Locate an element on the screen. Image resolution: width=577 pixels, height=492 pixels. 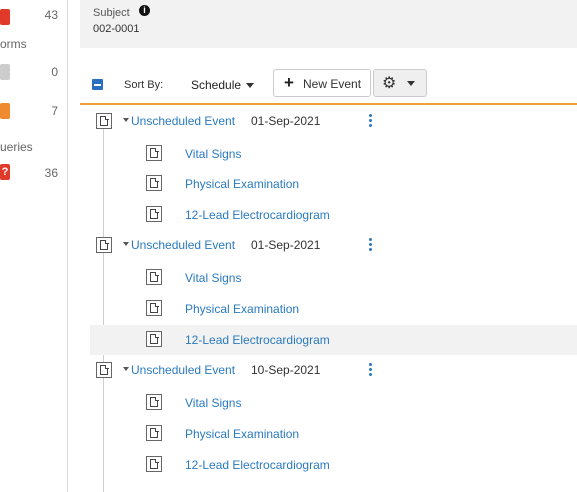
pending-badge-icon is located at coordinates (5, 111).